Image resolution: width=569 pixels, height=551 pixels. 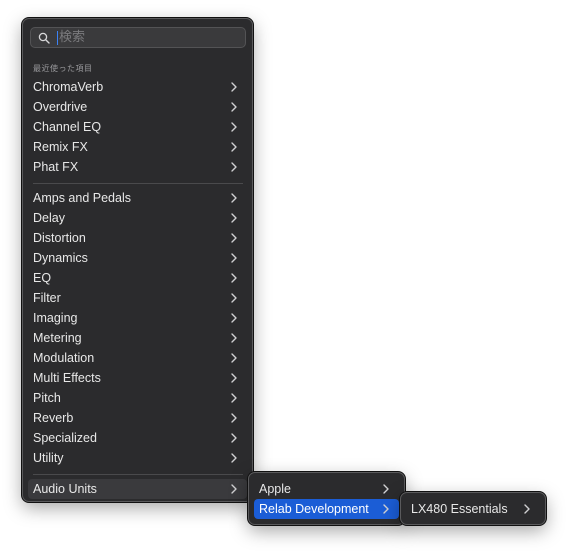 What do you see at coordinates (63, 68) in the screenshot?
I see `recent-section-label: 最近使った項目` at bounding box center [63, 68].